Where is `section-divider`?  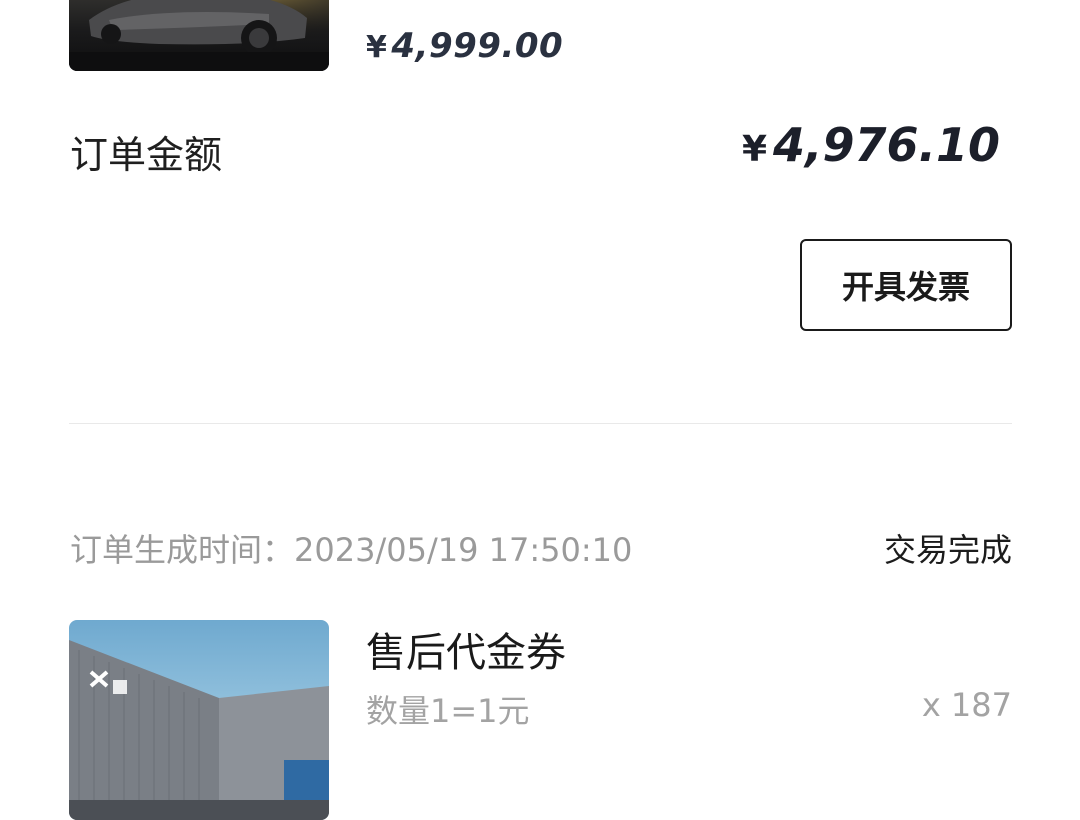
section-divider is located at coordinates (540, 423).